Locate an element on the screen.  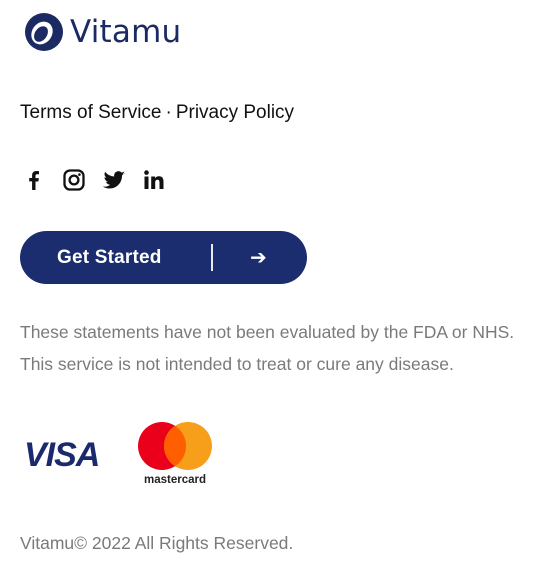
get-started-label: Get Started is located at coordinates (109, 257).